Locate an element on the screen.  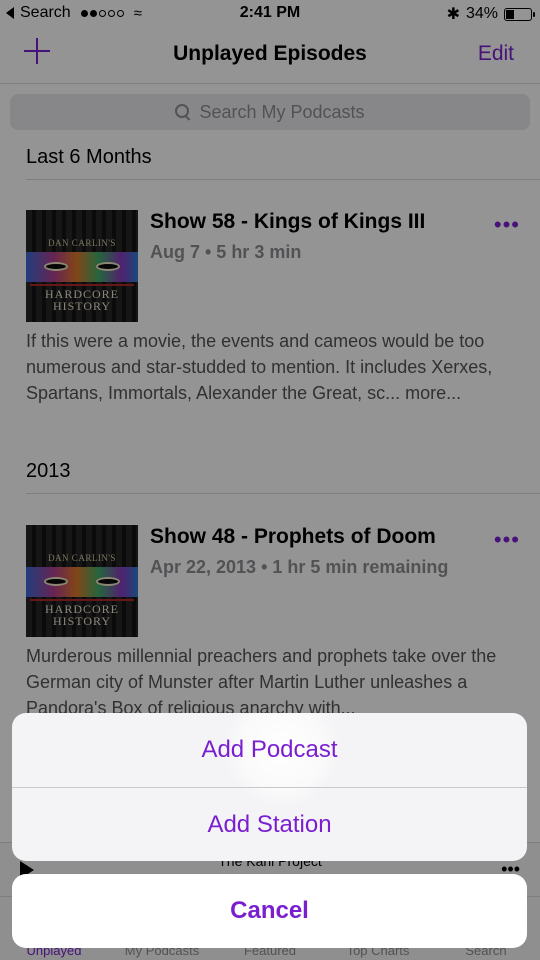
add-podcast-button: Add Podcast is located at coordinates (269, 750).